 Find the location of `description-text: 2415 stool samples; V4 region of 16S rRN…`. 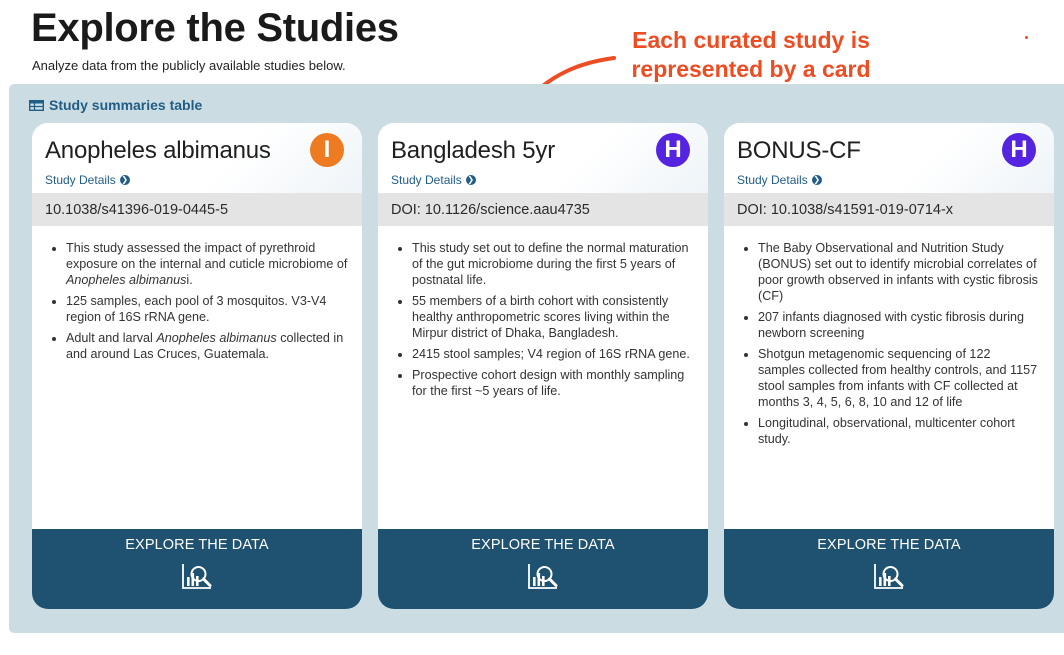

description-text: 2415 stool samples; V4 region of 16S rRN… is located at coordinates (551, 354).